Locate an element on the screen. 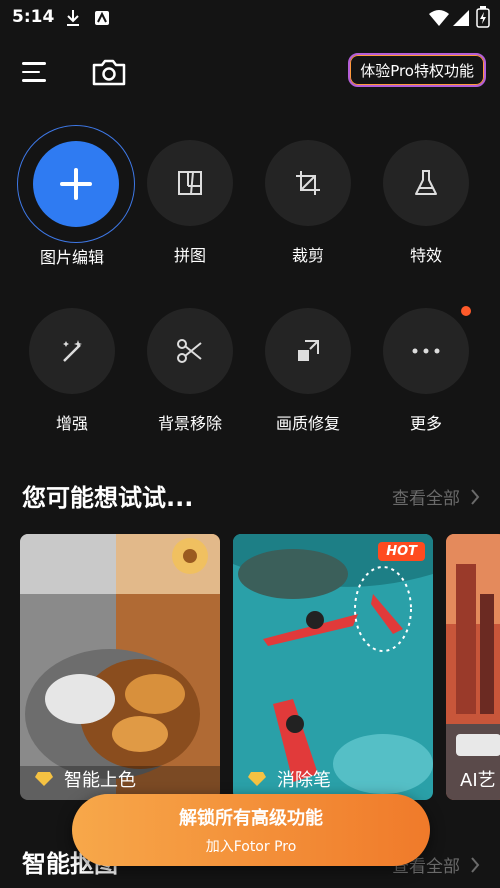  battery-icon is located at coordinates (483, 17).